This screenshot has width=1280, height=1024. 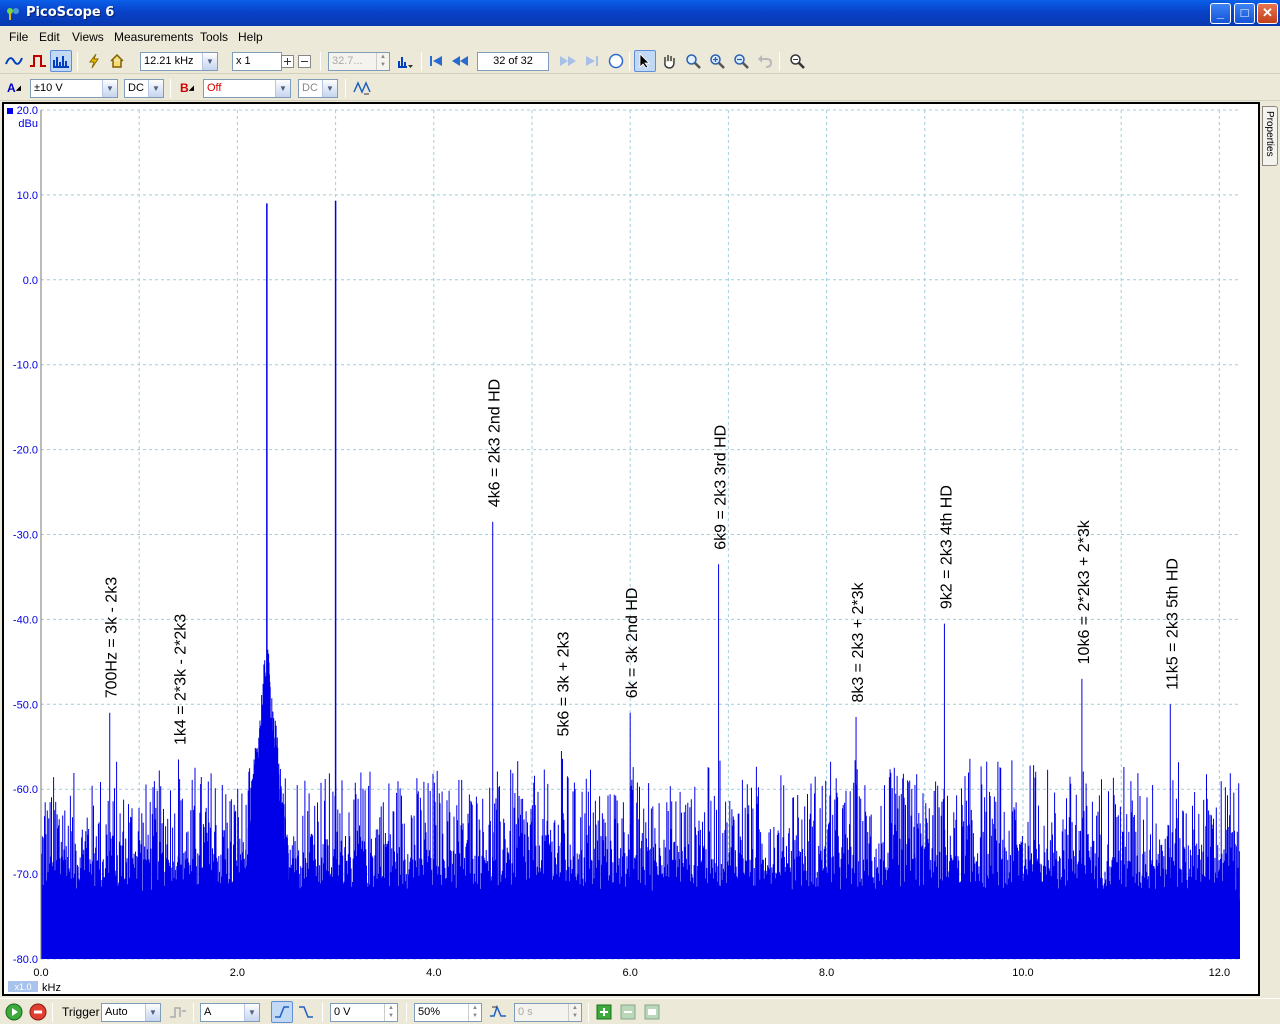 What do you see at coordinates (28, 124) in the screenshot?
I see `y-axis-label: dBu` at bounding box center [28, 124].